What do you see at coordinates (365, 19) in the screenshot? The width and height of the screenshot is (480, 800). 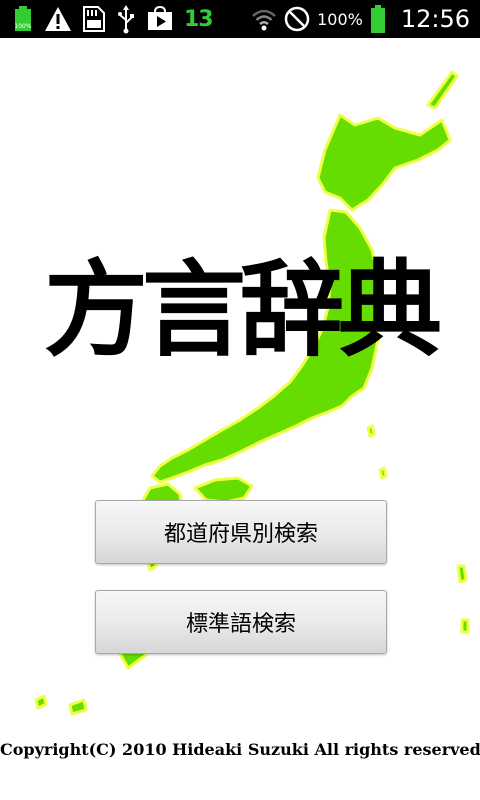 I see `status-bar-right: 100% 12:56` at bounding box center [365, 19].